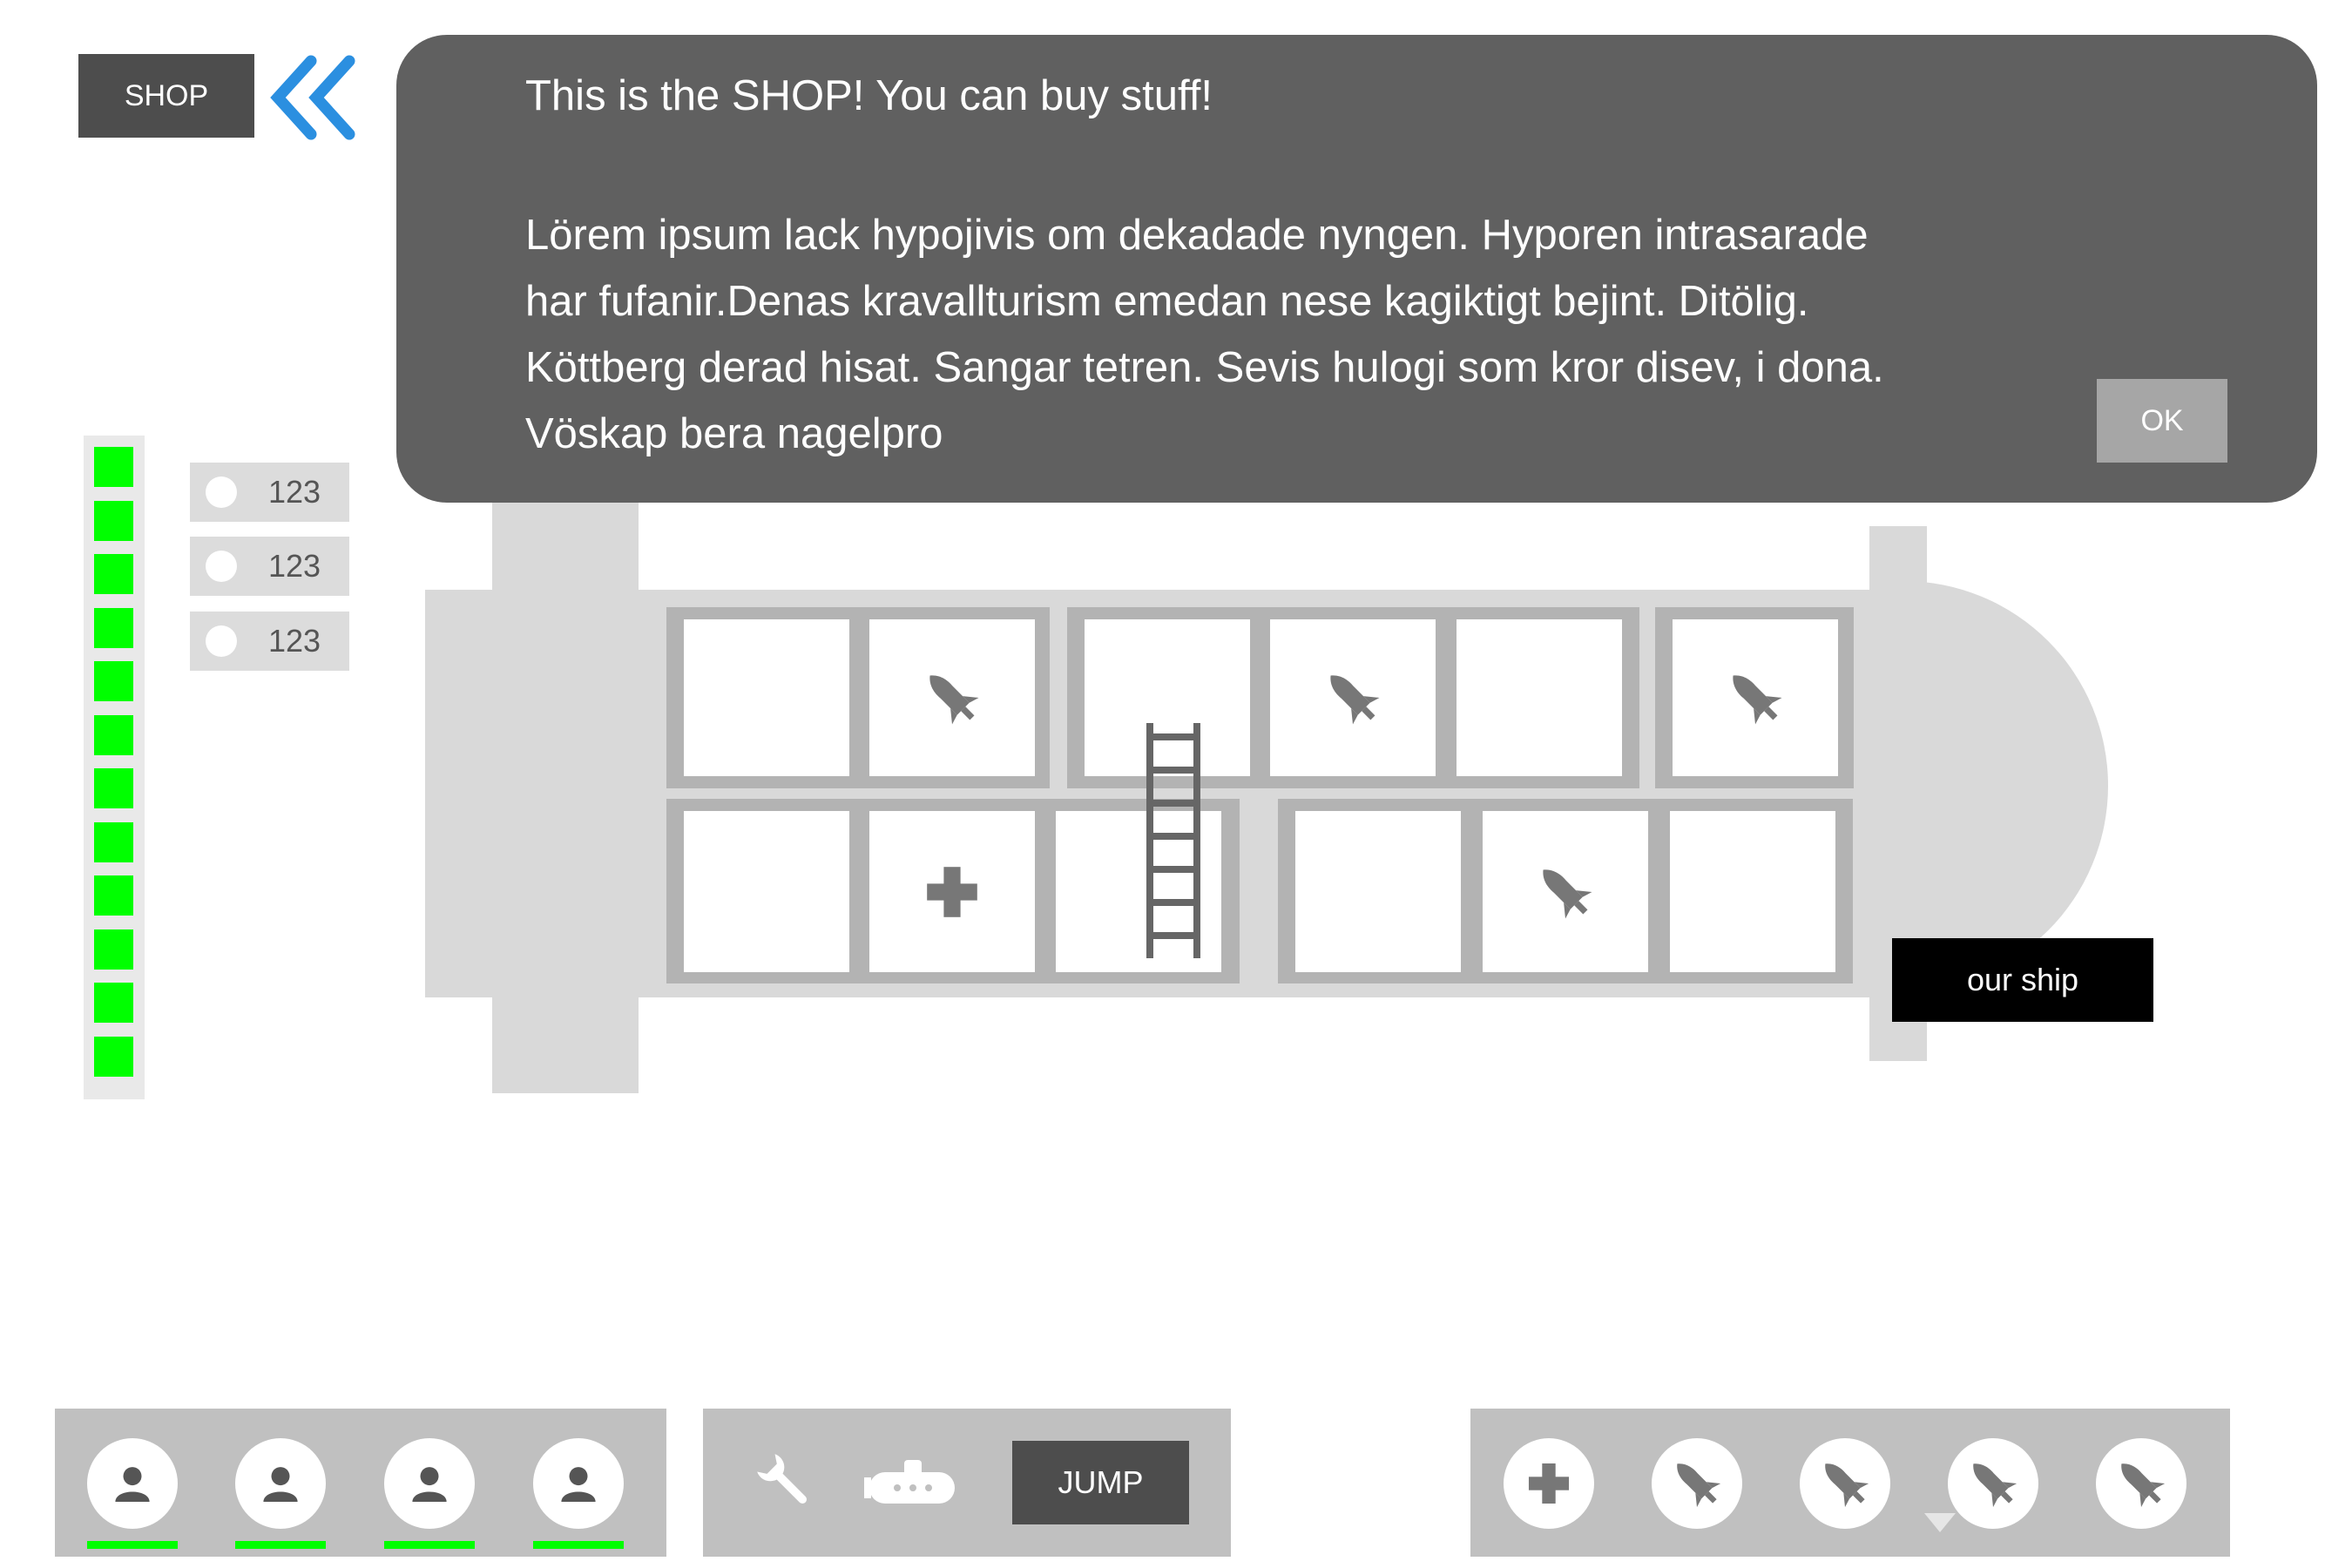  What do you see at coordinates (2023, 980) in the screenshot?
I see `ship-name-label: our ship` at bounding box center [2023, 980].